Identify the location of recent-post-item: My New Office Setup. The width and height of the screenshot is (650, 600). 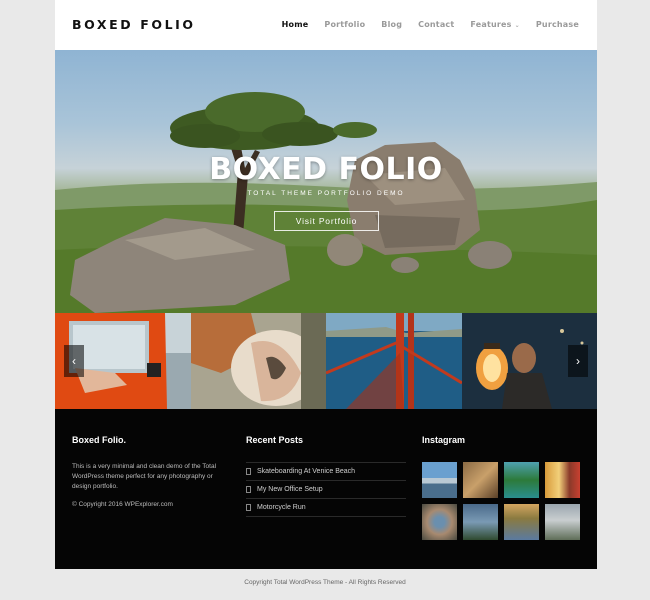
(326, 490).